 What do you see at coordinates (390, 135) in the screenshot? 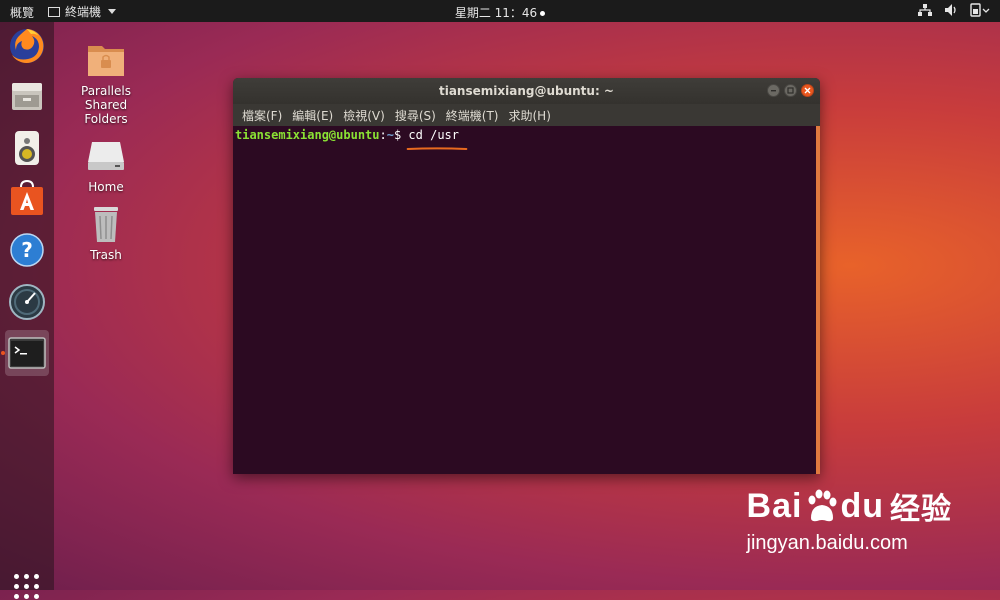
I see `prompt-path: ~` at bounding box center [390, 135].